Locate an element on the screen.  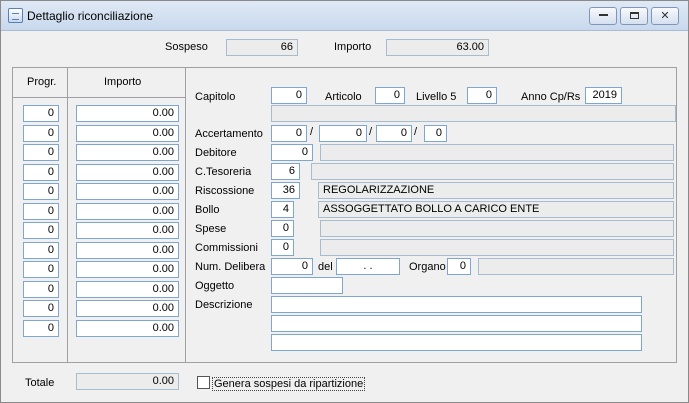
tesoreria-description-field is located at coordinates (492, 171).